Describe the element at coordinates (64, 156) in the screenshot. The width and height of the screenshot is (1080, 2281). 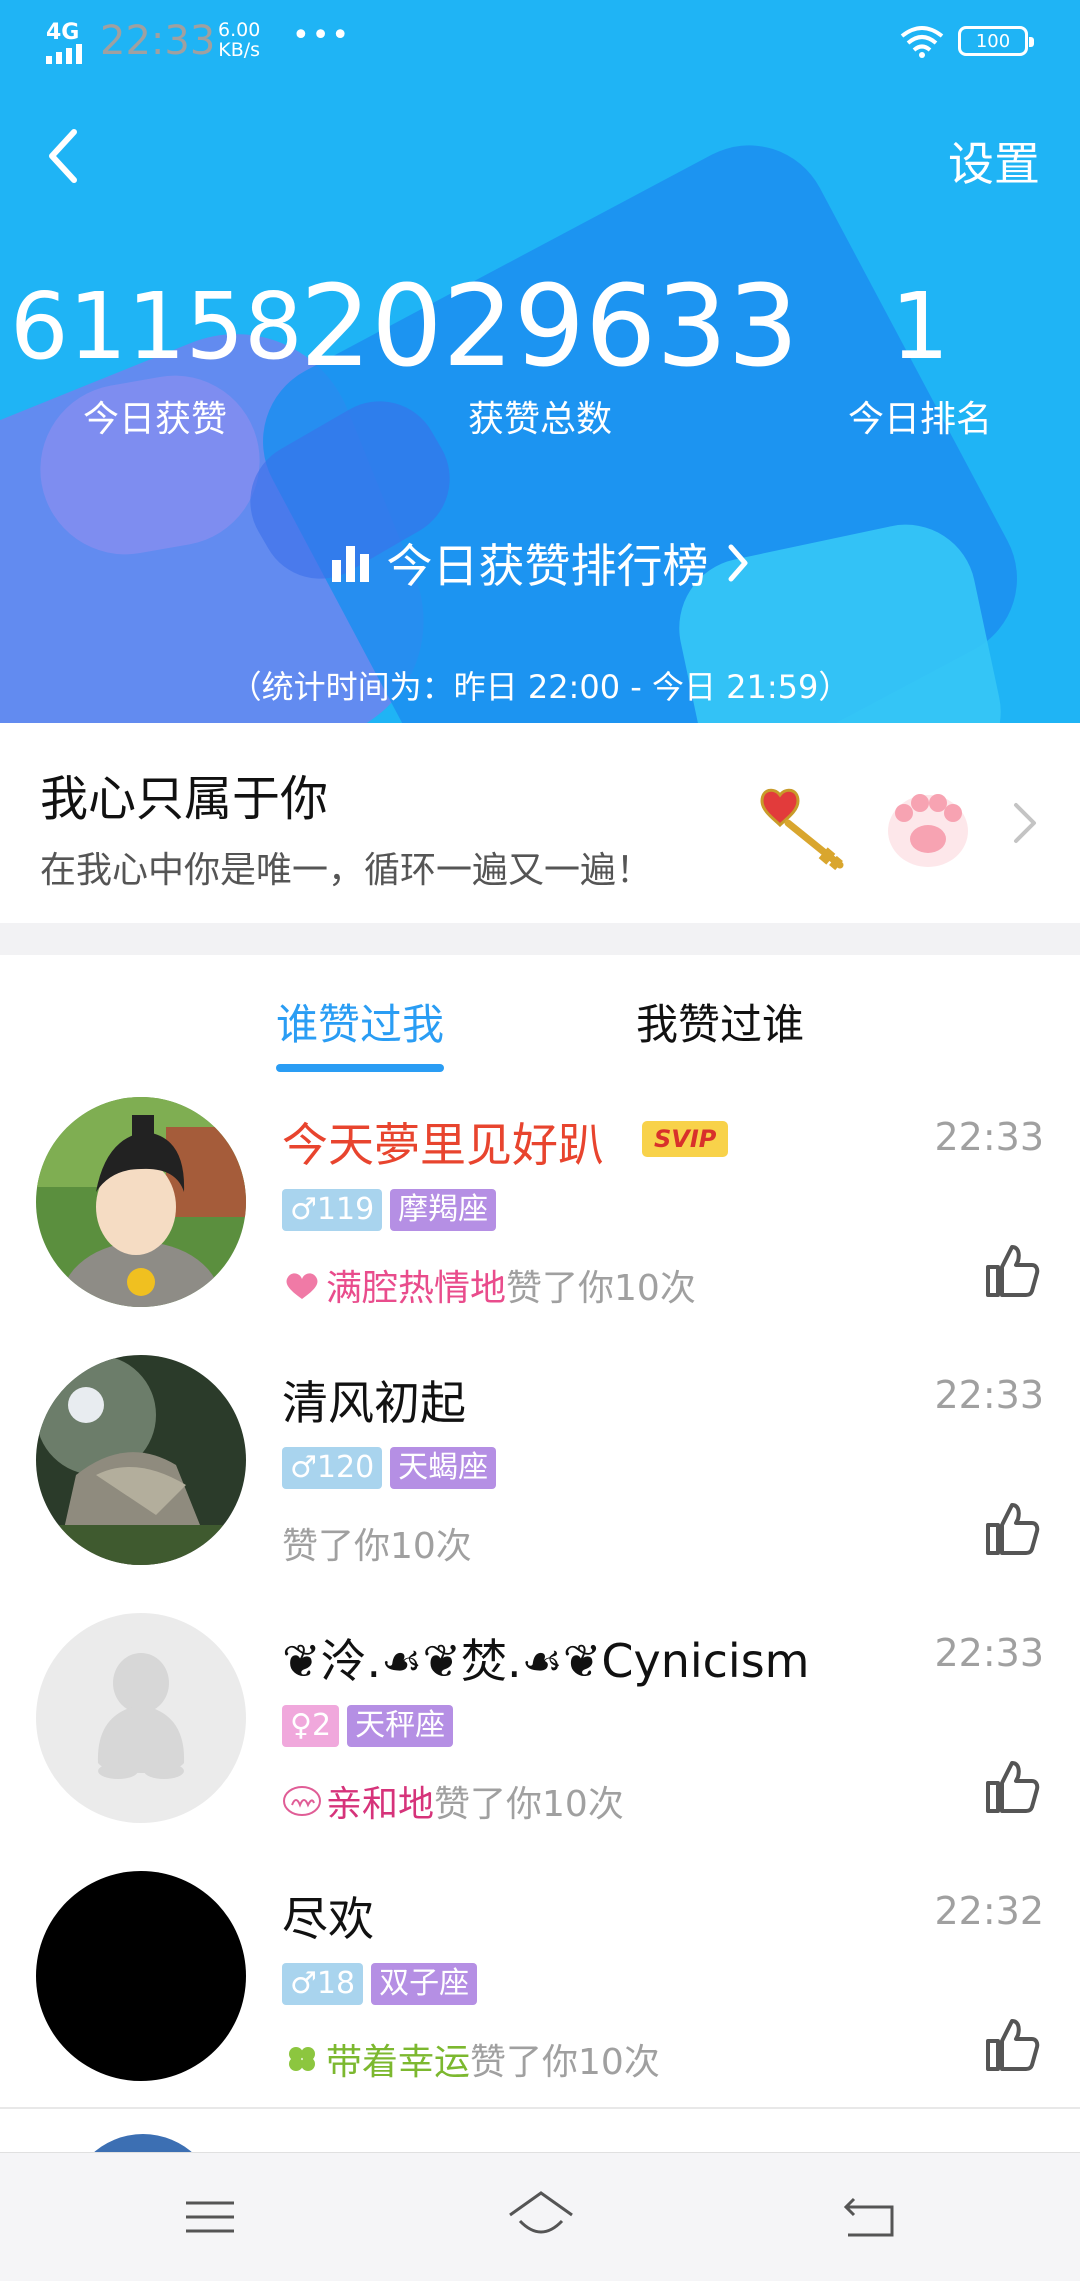
I see `back-button` at that location.